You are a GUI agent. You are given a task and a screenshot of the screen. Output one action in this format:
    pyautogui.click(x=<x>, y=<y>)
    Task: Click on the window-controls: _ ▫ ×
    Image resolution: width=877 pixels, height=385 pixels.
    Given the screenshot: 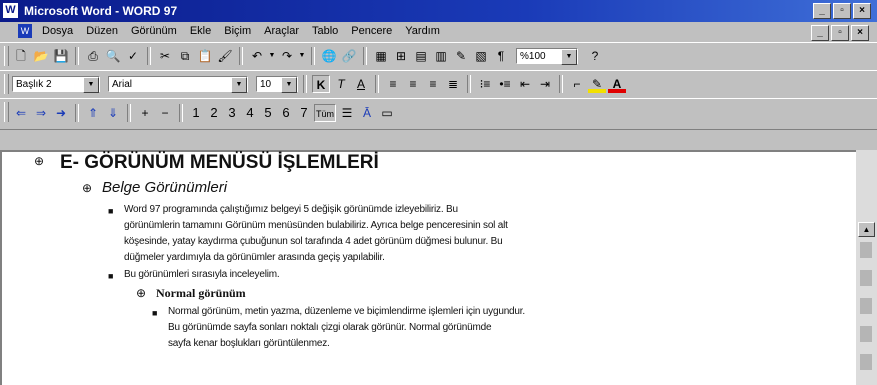 What is the action you would take?
    pyautogui.click(x=842, y=11)
    